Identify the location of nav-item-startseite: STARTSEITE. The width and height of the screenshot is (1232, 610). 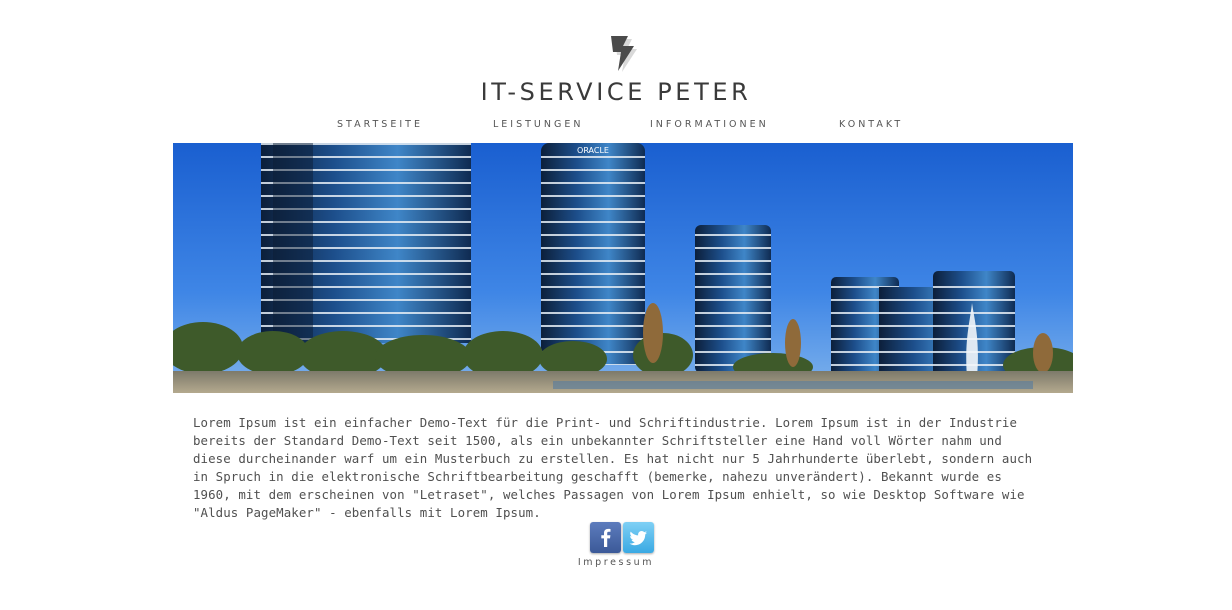
(380, 124).